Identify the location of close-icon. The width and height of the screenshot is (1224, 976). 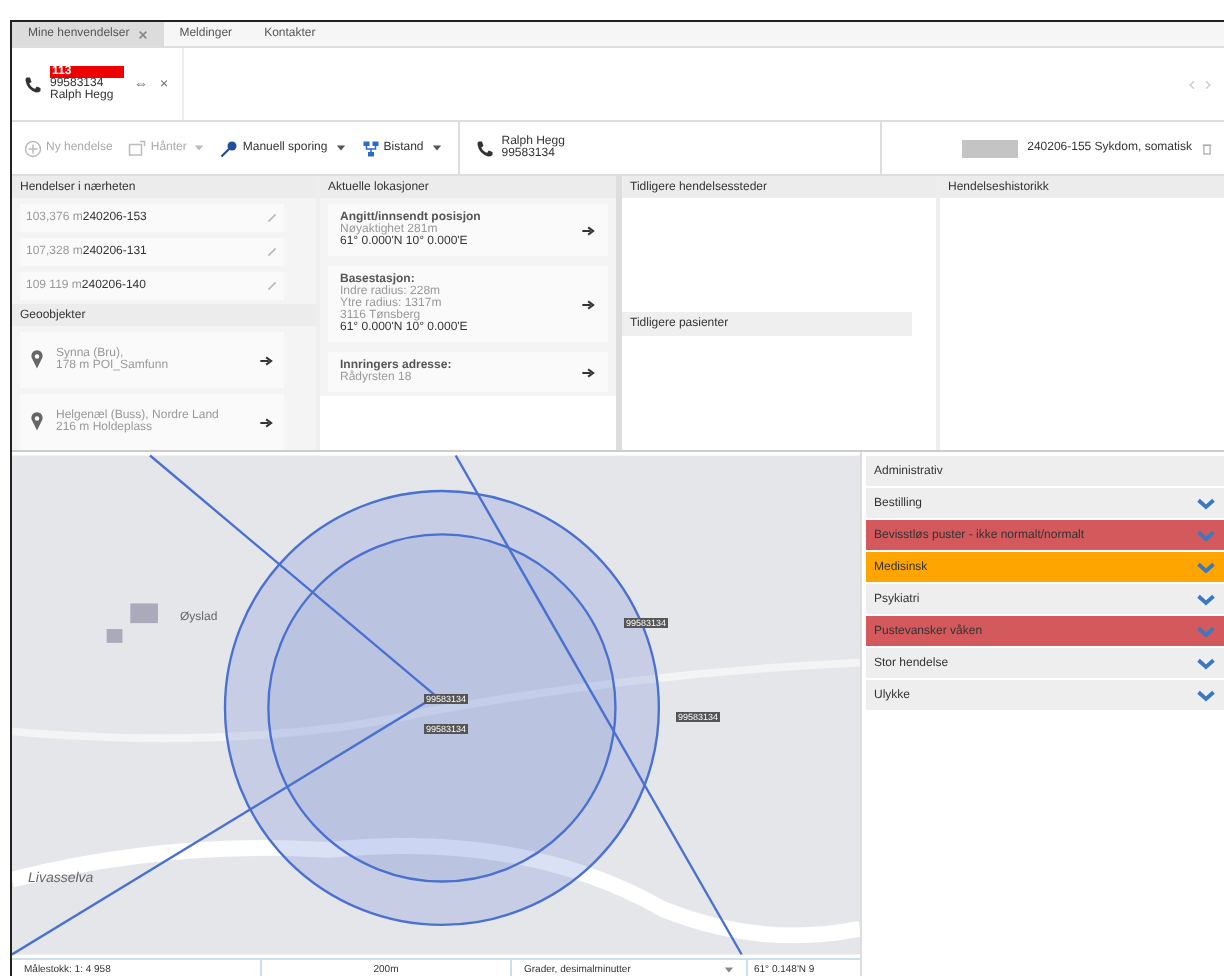
(142, 34).